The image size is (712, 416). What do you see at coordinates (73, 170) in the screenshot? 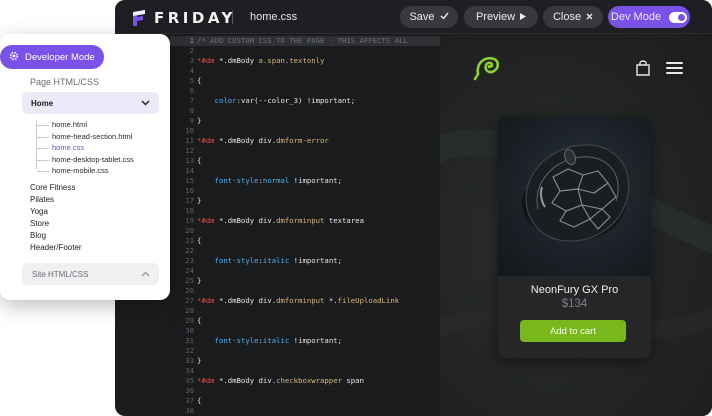
I see `file-item: home-mobile.css` at bounding box center [73, 170].